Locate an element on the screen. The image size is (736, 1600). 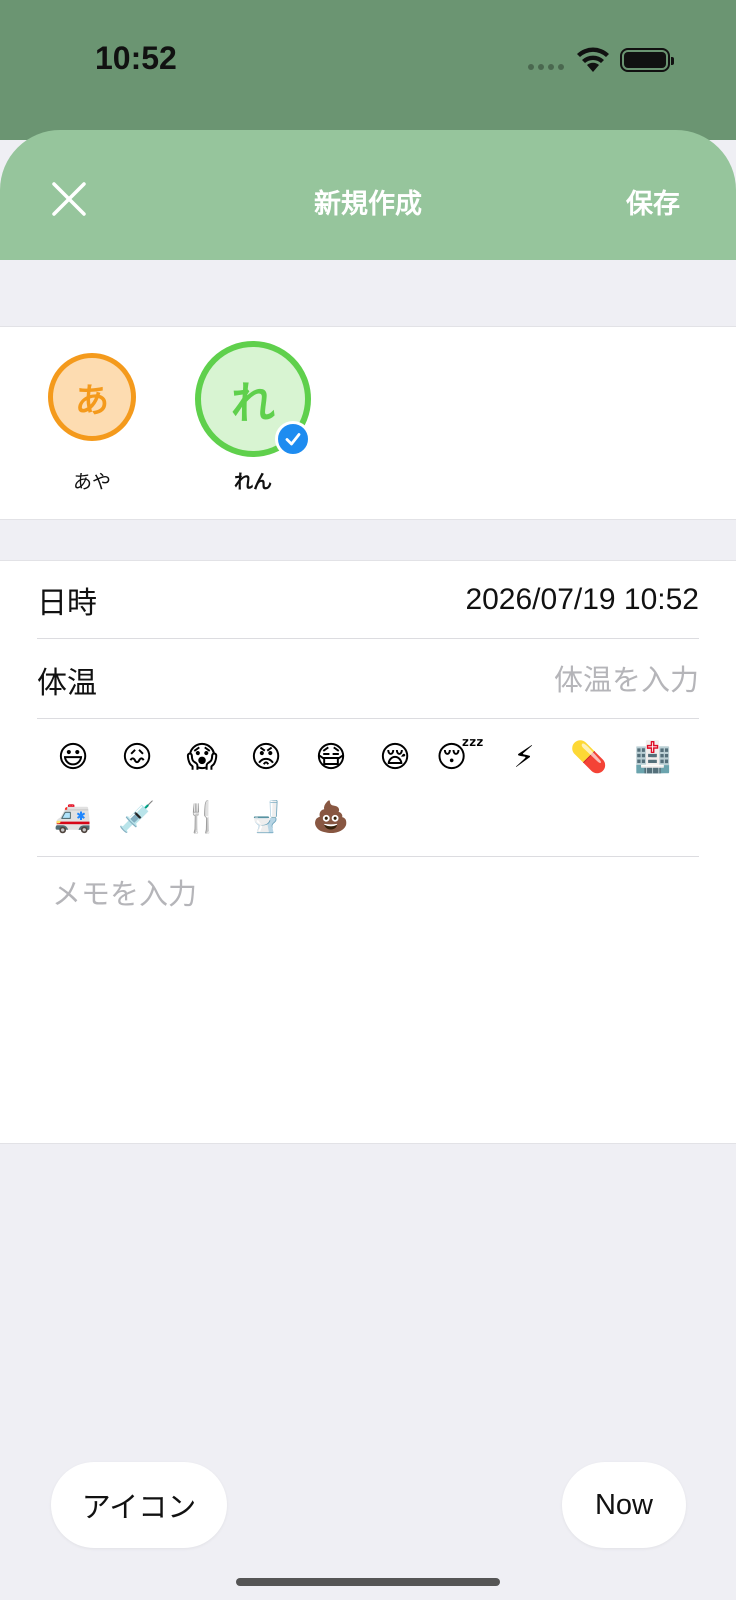
confounded-face-icon: 😖 is located at coordinates (137, 757).